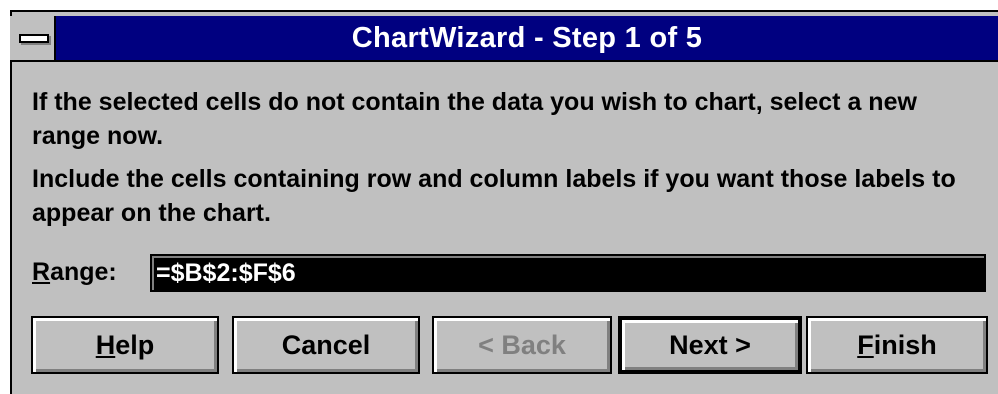 Image resolution: width=998 pixels, height=394 pixels. What do you see at coordinates (41, 272) in the screenshot?
I see `range-label-accelerator: R` at bounding box center [41, 272].